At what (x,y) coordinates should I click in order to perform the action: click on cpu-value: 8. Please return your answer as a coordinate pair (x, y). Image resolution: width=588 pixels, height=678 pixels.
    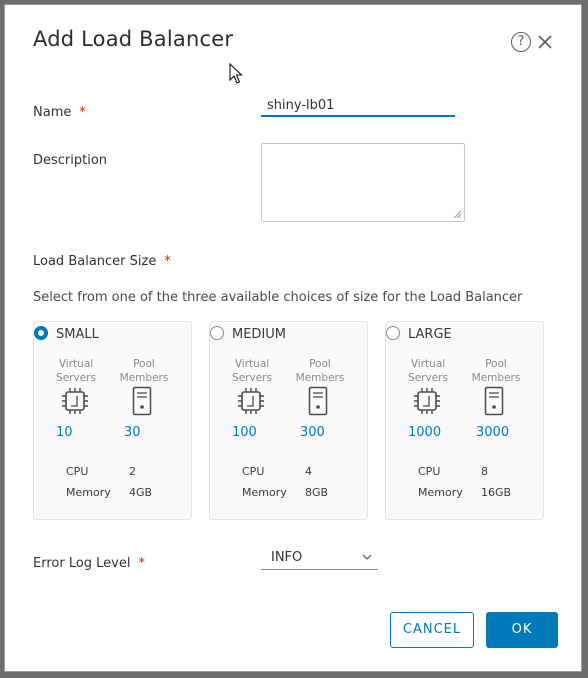
    Looking at the image, I should click on (484, 471).